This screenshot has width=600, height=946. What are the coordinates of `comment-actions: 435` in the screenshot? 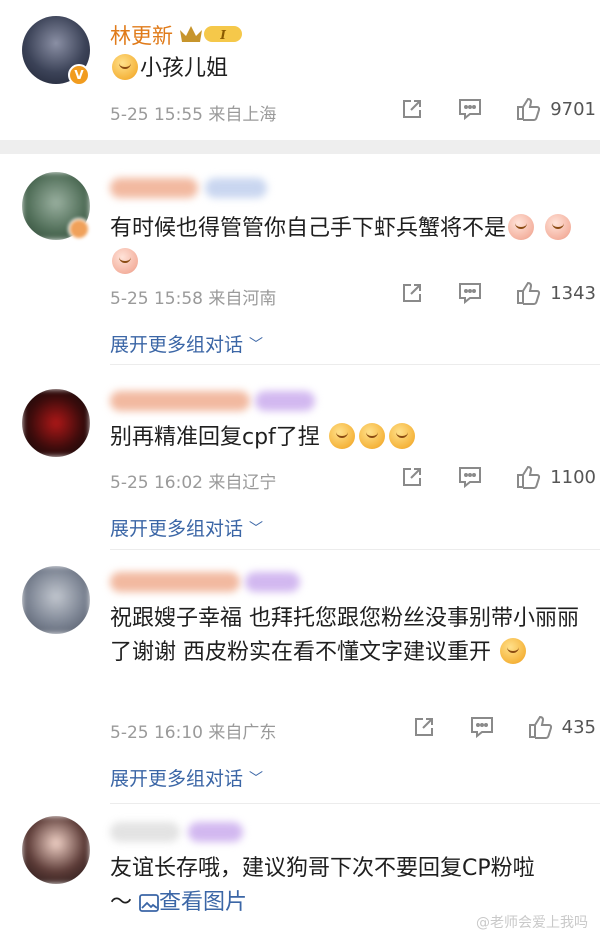 It's located at (488, 727).